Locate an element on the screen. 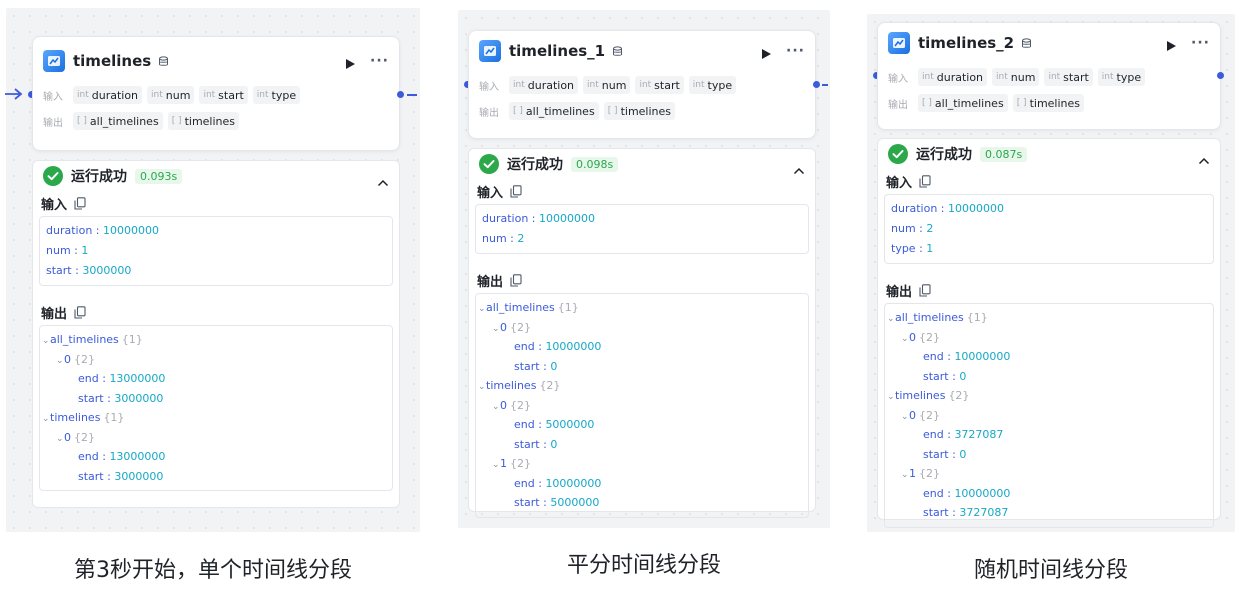  value-text: 2 is located at coordinates (930, 228).